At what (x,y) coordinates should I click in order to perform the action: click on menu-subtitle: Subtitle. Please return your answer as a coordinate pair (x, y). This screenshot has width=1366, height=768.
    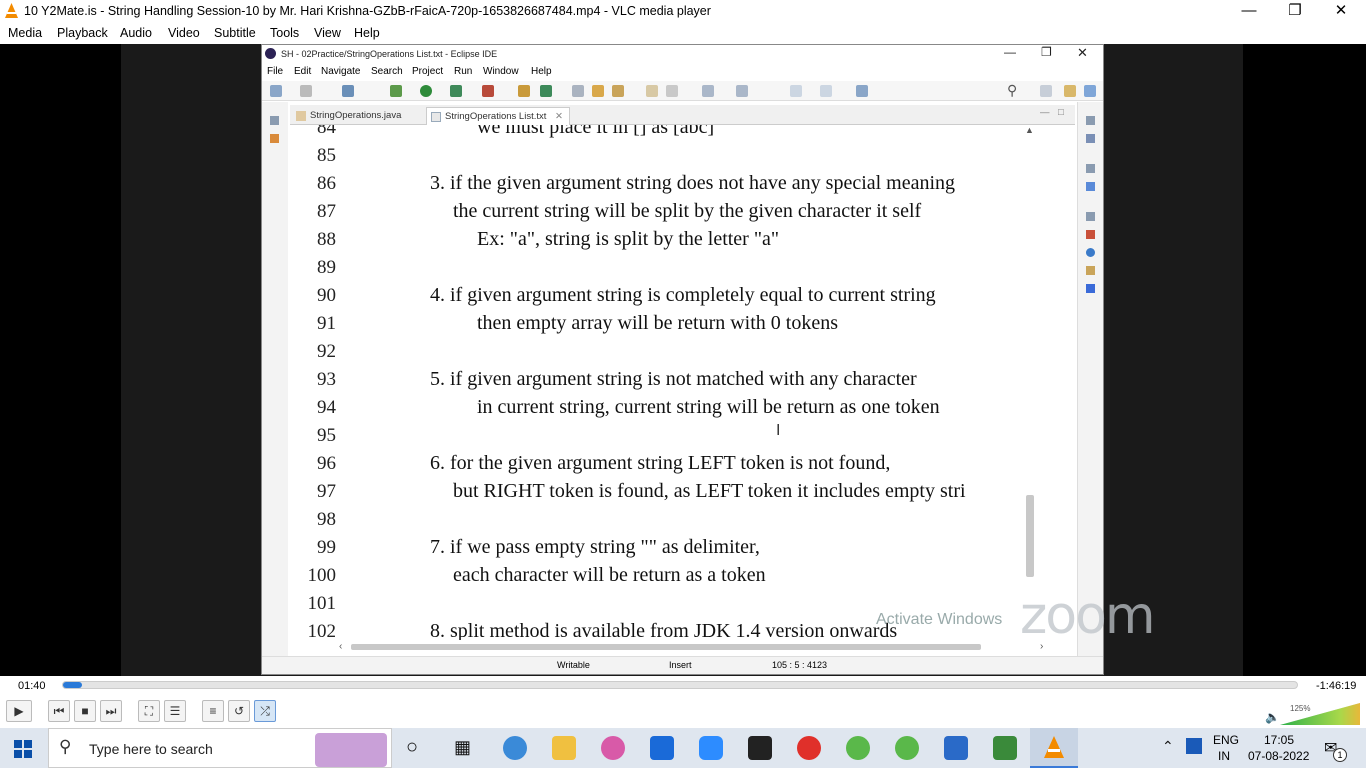
    Looking at the image, I should click on (235, 33).